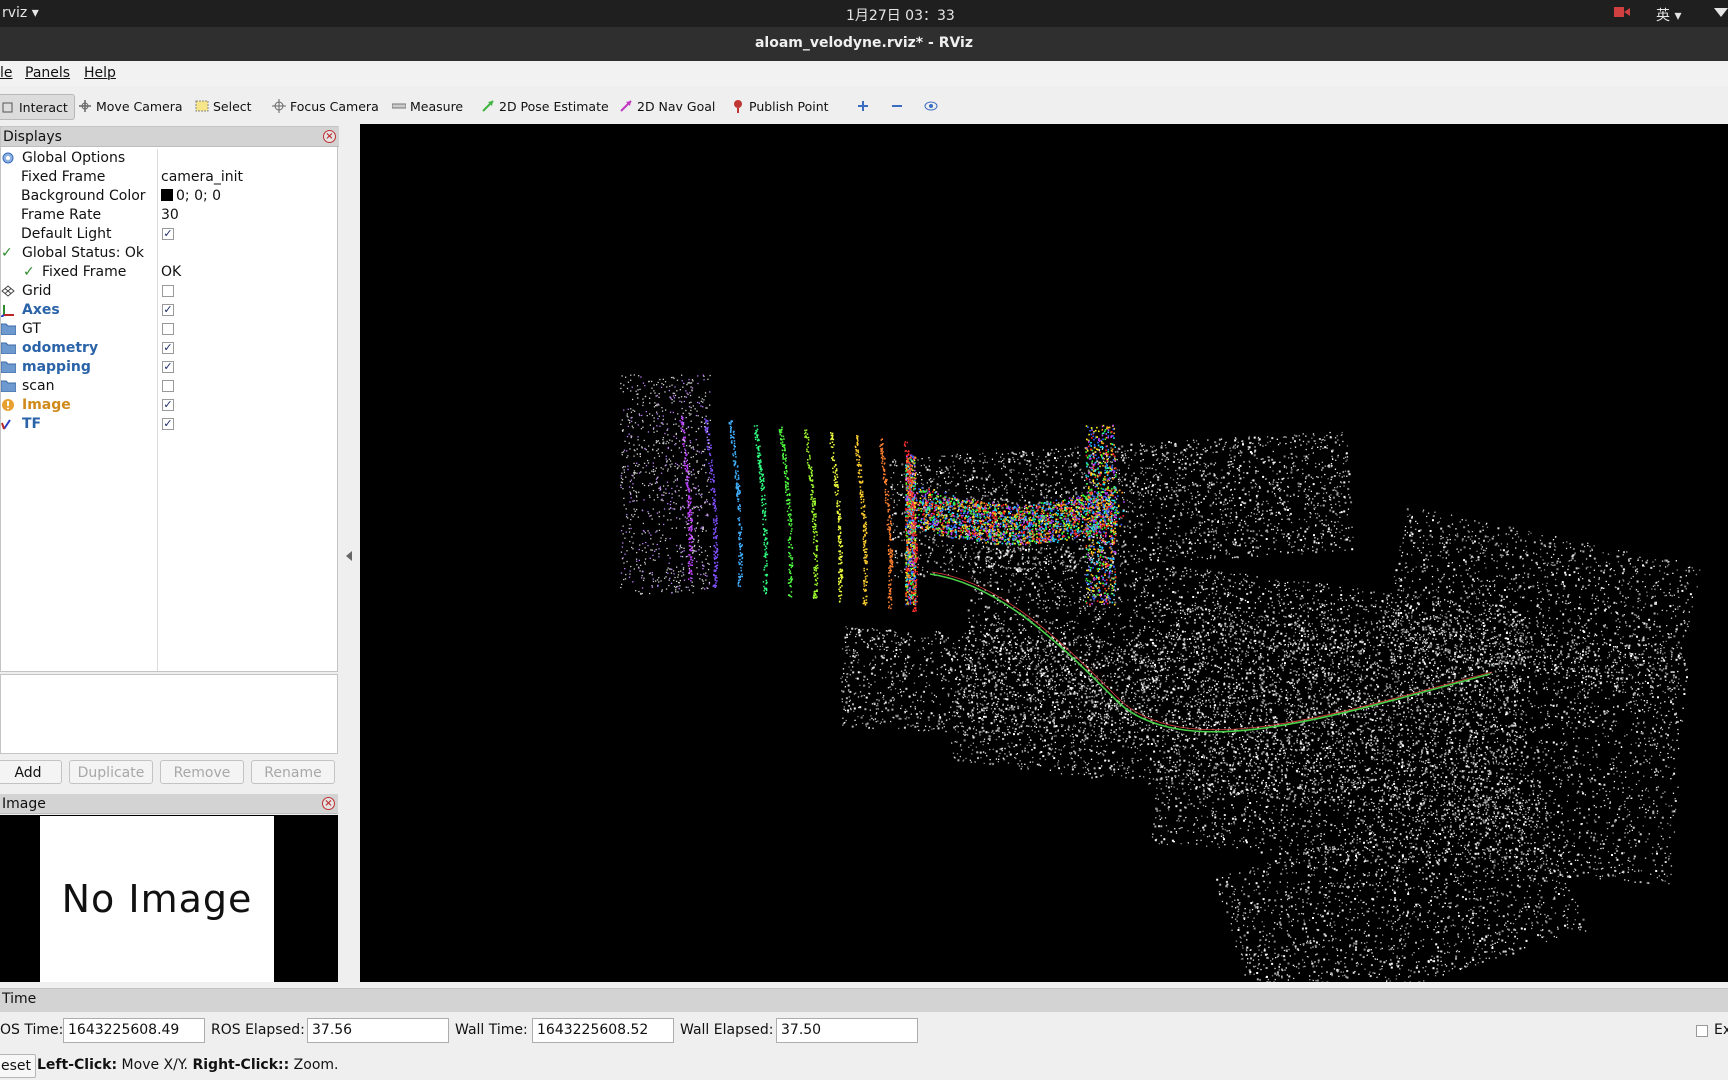  Describe the element at coordinates (31, 772) in the screenshot. I see `add-display-button: Add` at that location.